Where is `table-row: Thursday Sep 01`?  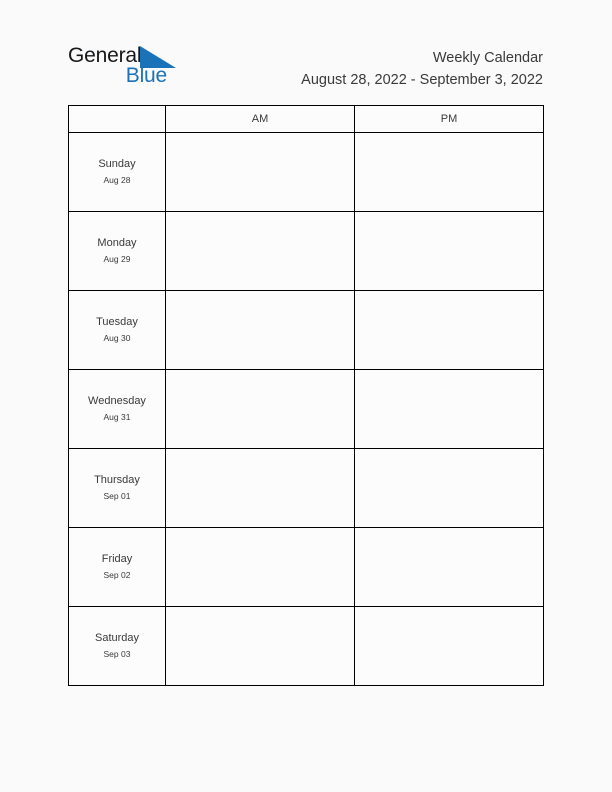 table-row: Thursday Sep 01 is located at coordinates (306, 488).